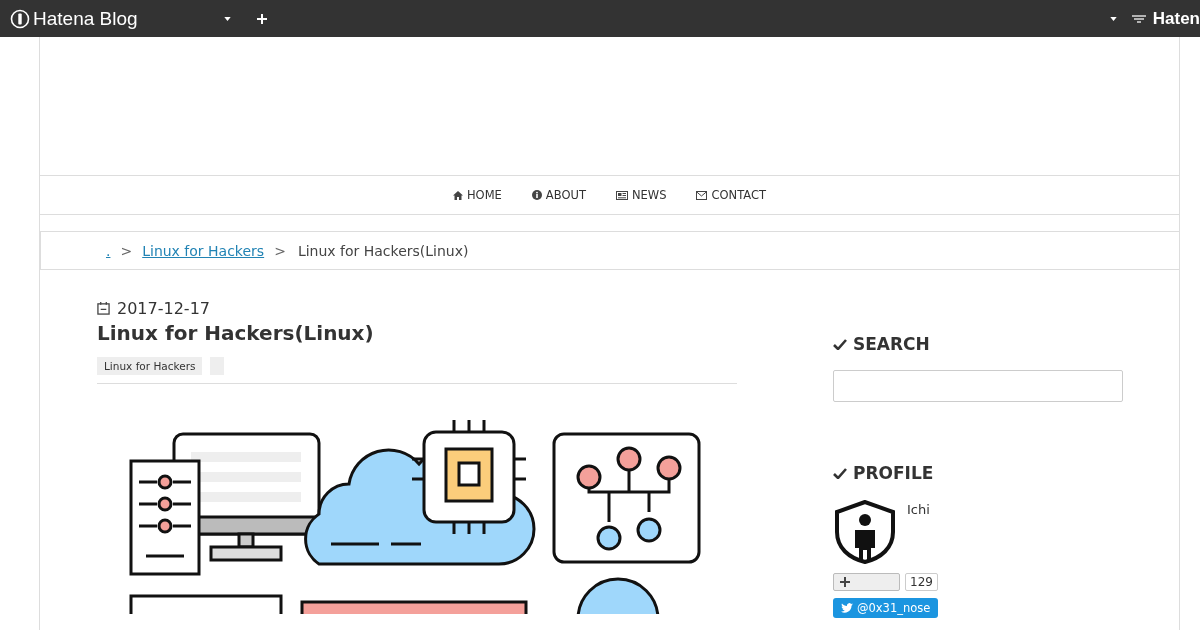  Describe the element at coordinates (918, 533) in the screenshot. I see `profile-name: Ichi` at that location.